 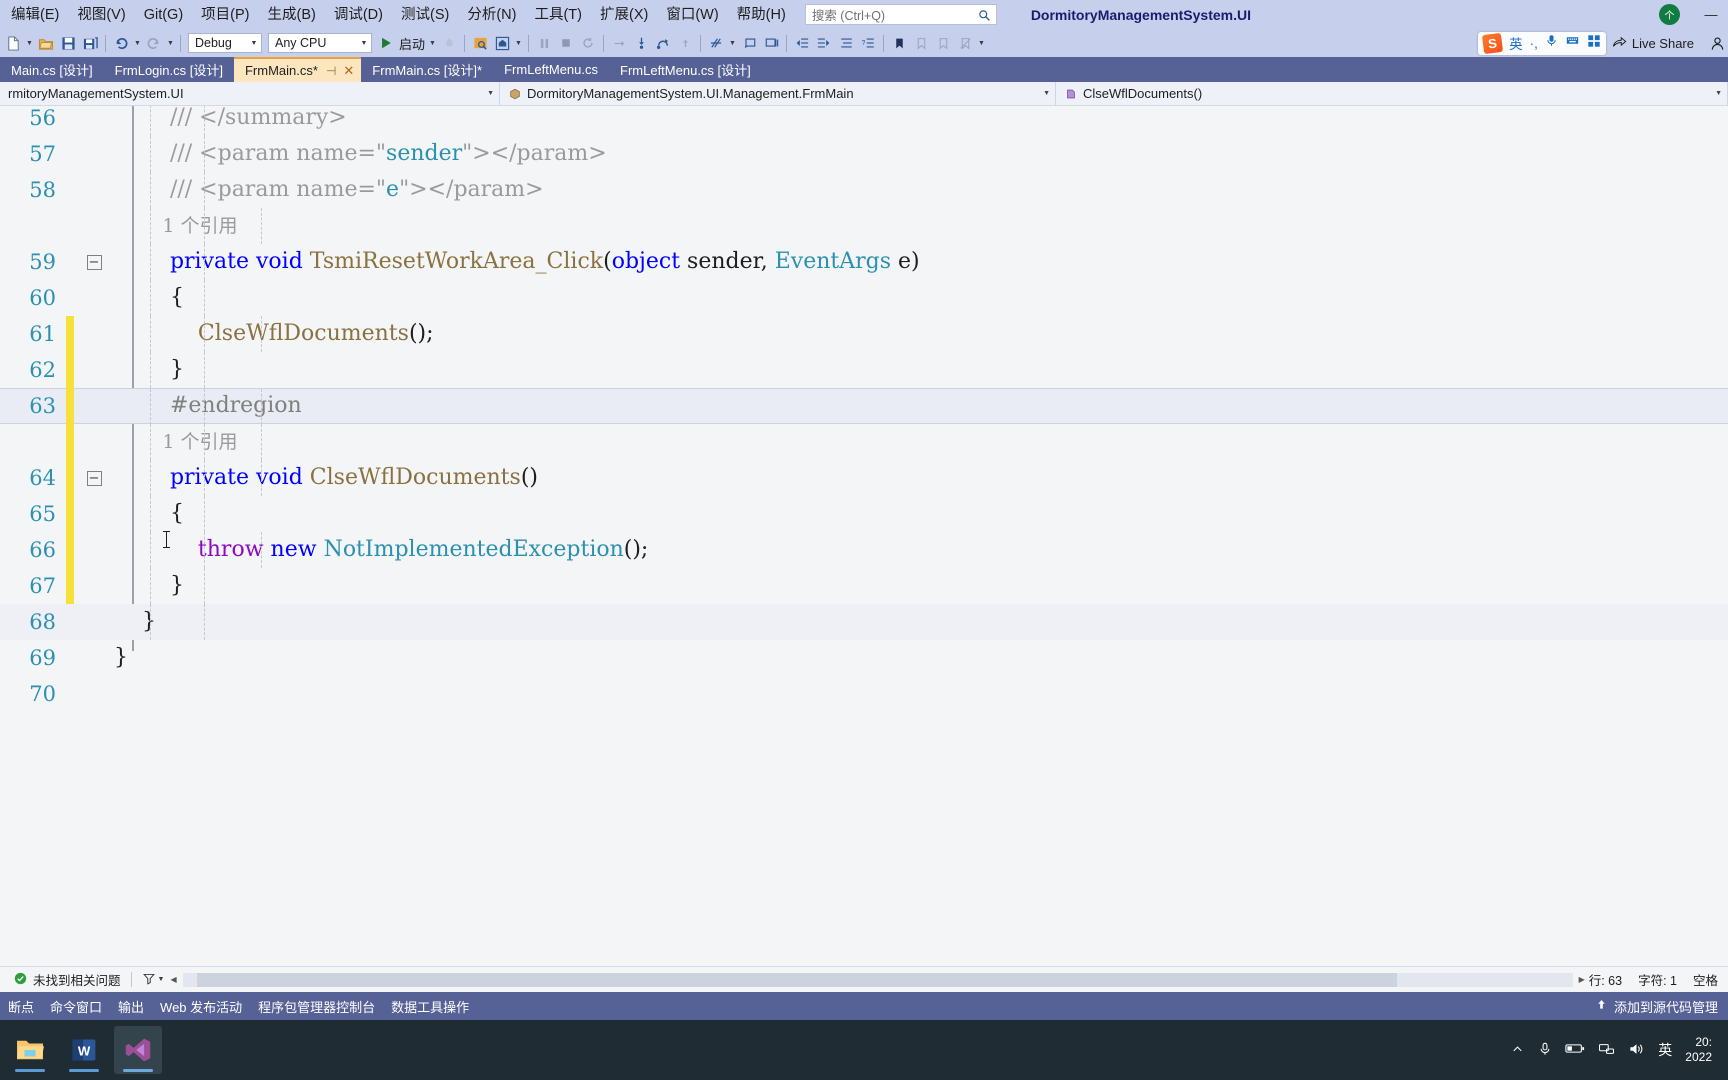 I want to click on collapse-toggle: −, so click(x=94, y=478).